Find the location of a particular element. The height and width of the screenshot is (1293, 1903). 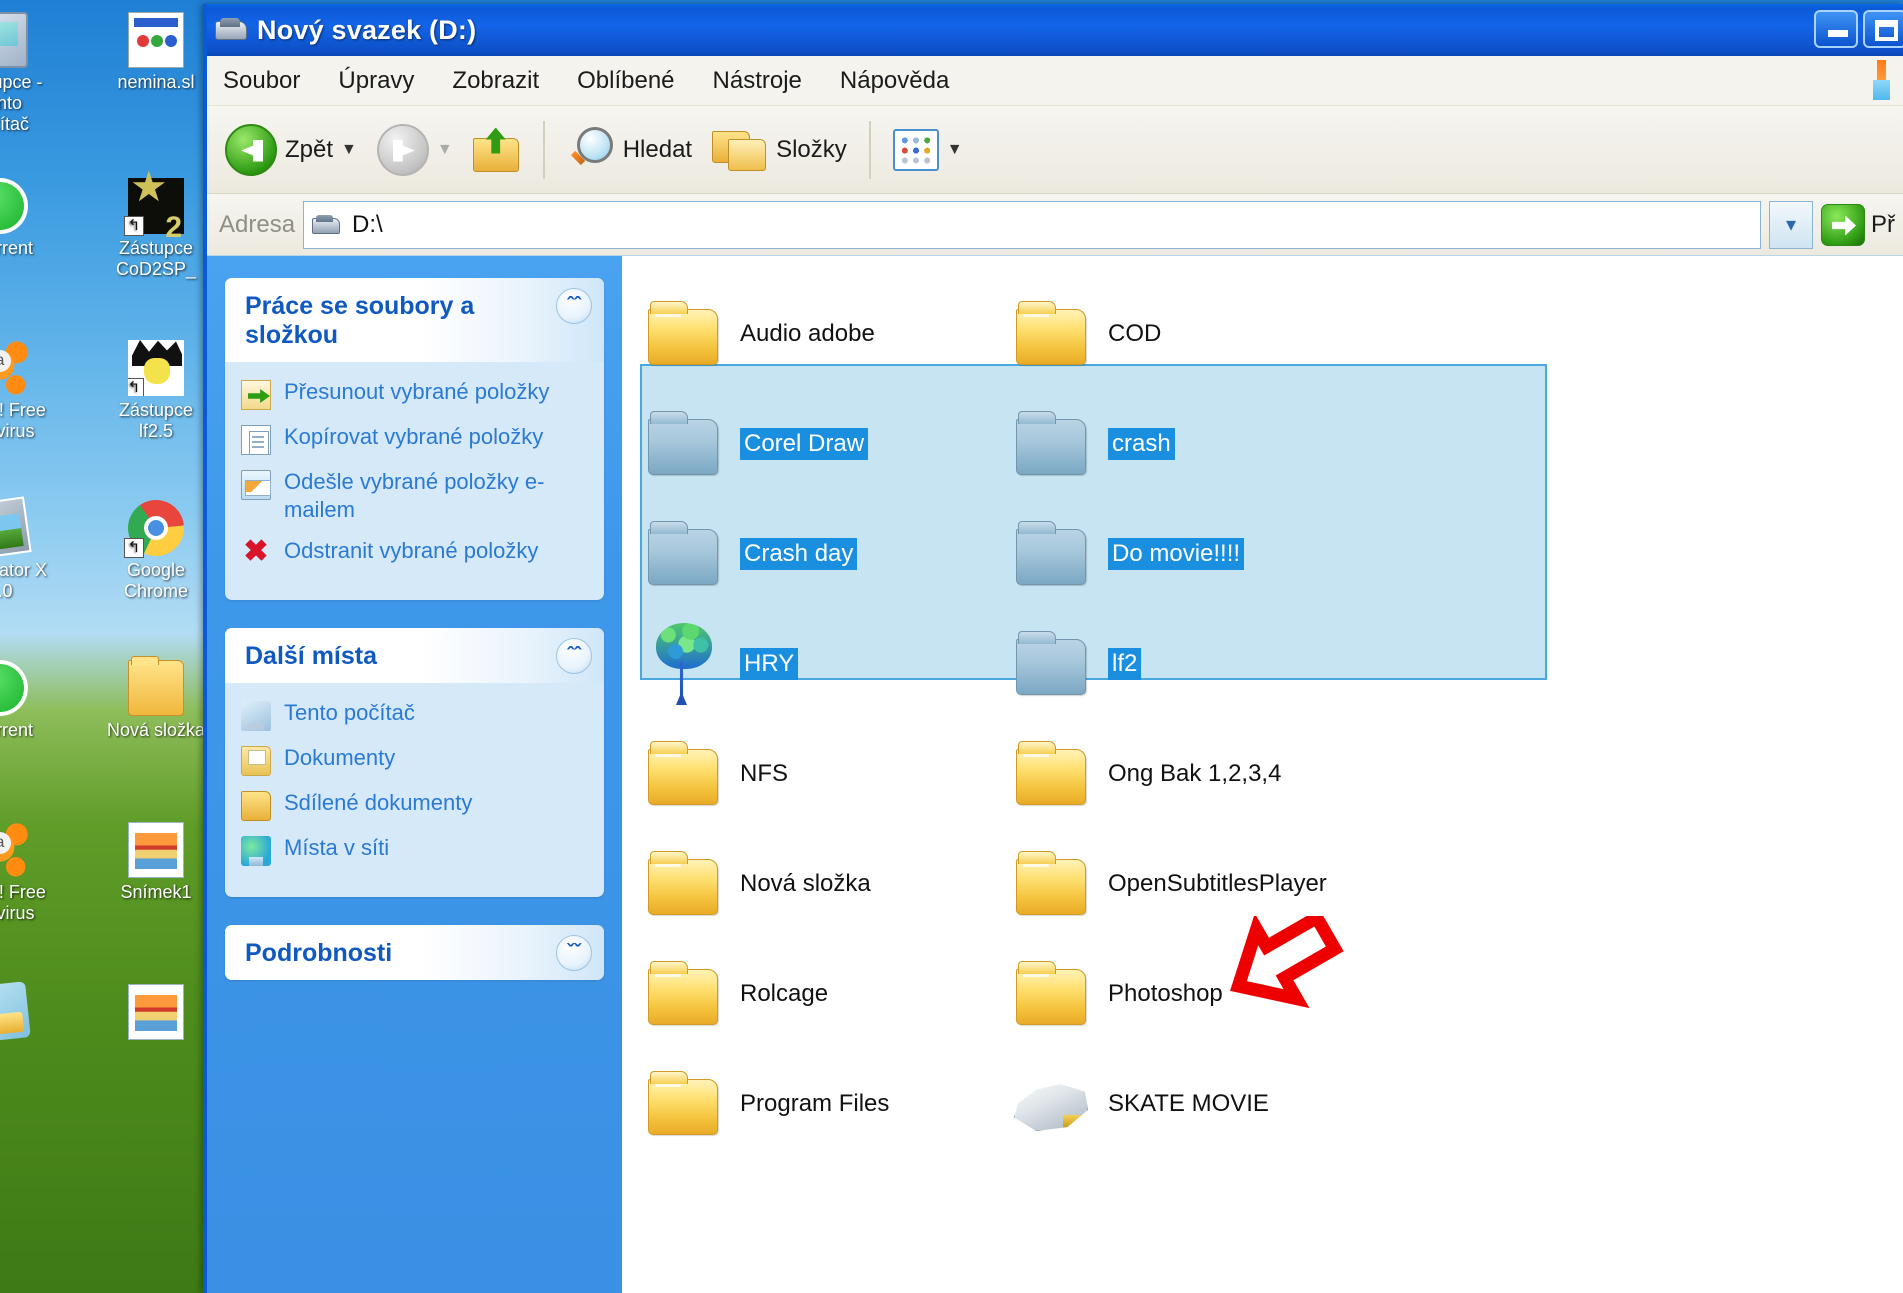

file-list-item-label: Crash day is located at coordinates (799, 554).